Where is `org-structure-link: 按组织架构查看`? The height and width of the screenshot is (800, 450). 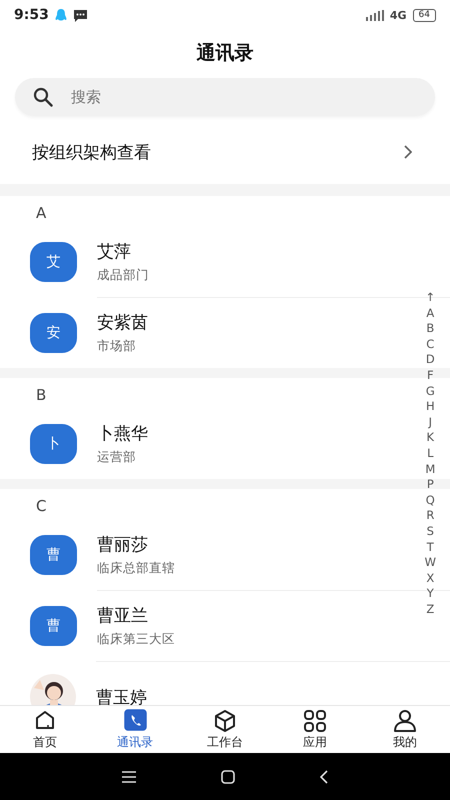 org-structure-link: 按组织架构查看 is located at coordinates (91, 152).